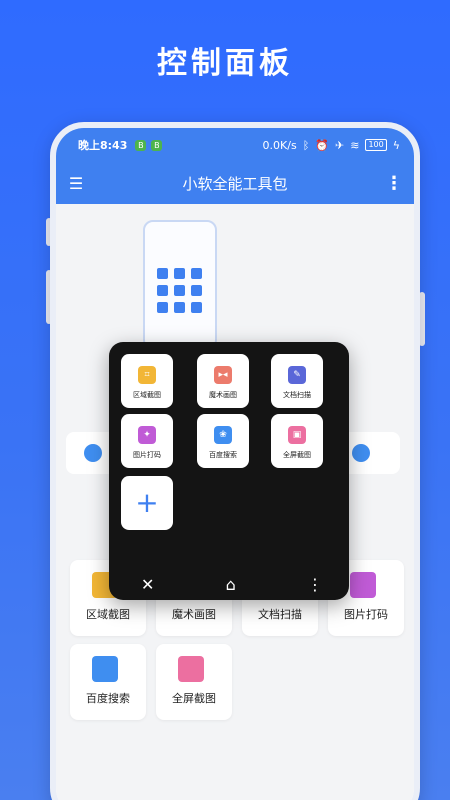  Describe the element at coordinates (147, 455) in the screenshot. I see `panel-tile-label: 图片打码` at that location.